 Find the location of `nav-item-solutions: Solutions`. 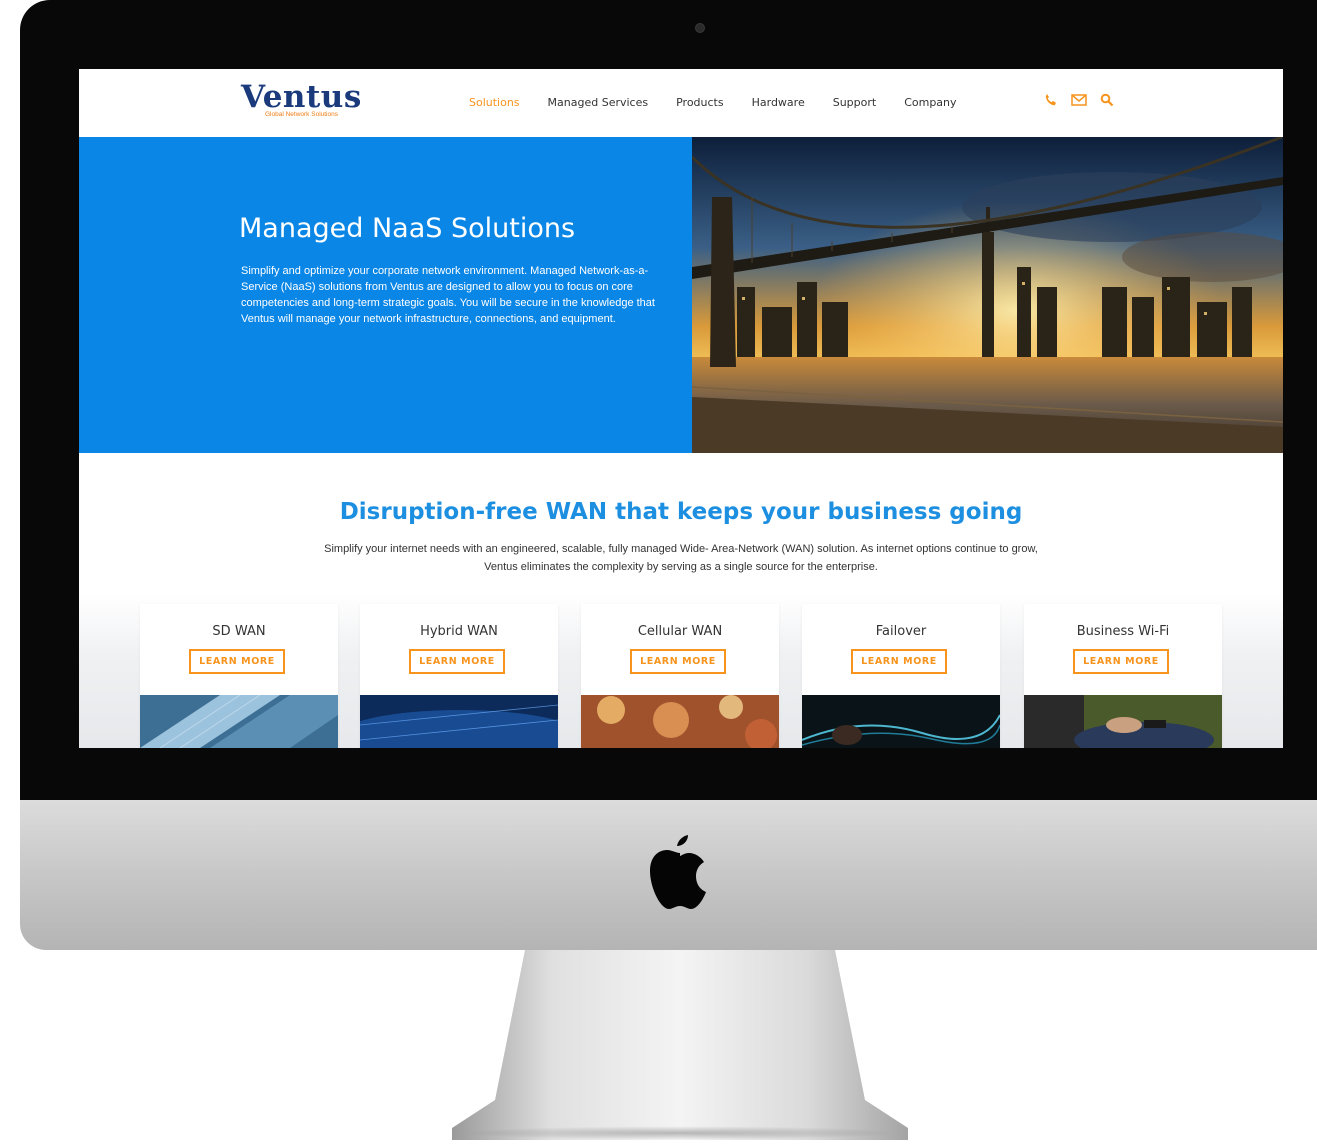

nav-item-solutions: Solutions is located at coordinates (494, 102).